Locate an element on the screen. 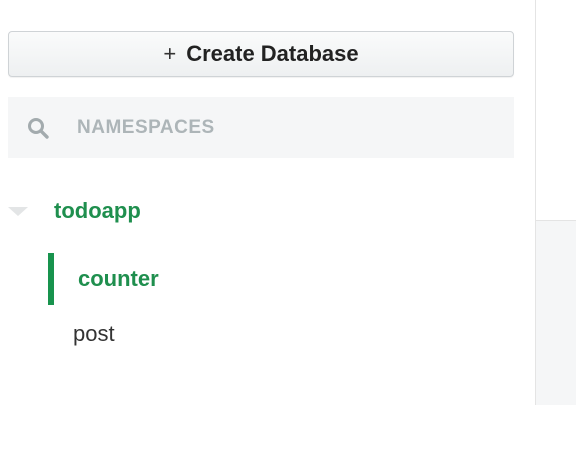 This screenshot has height=452, width=576. collection-name: post is located at coordinates (94, 333).